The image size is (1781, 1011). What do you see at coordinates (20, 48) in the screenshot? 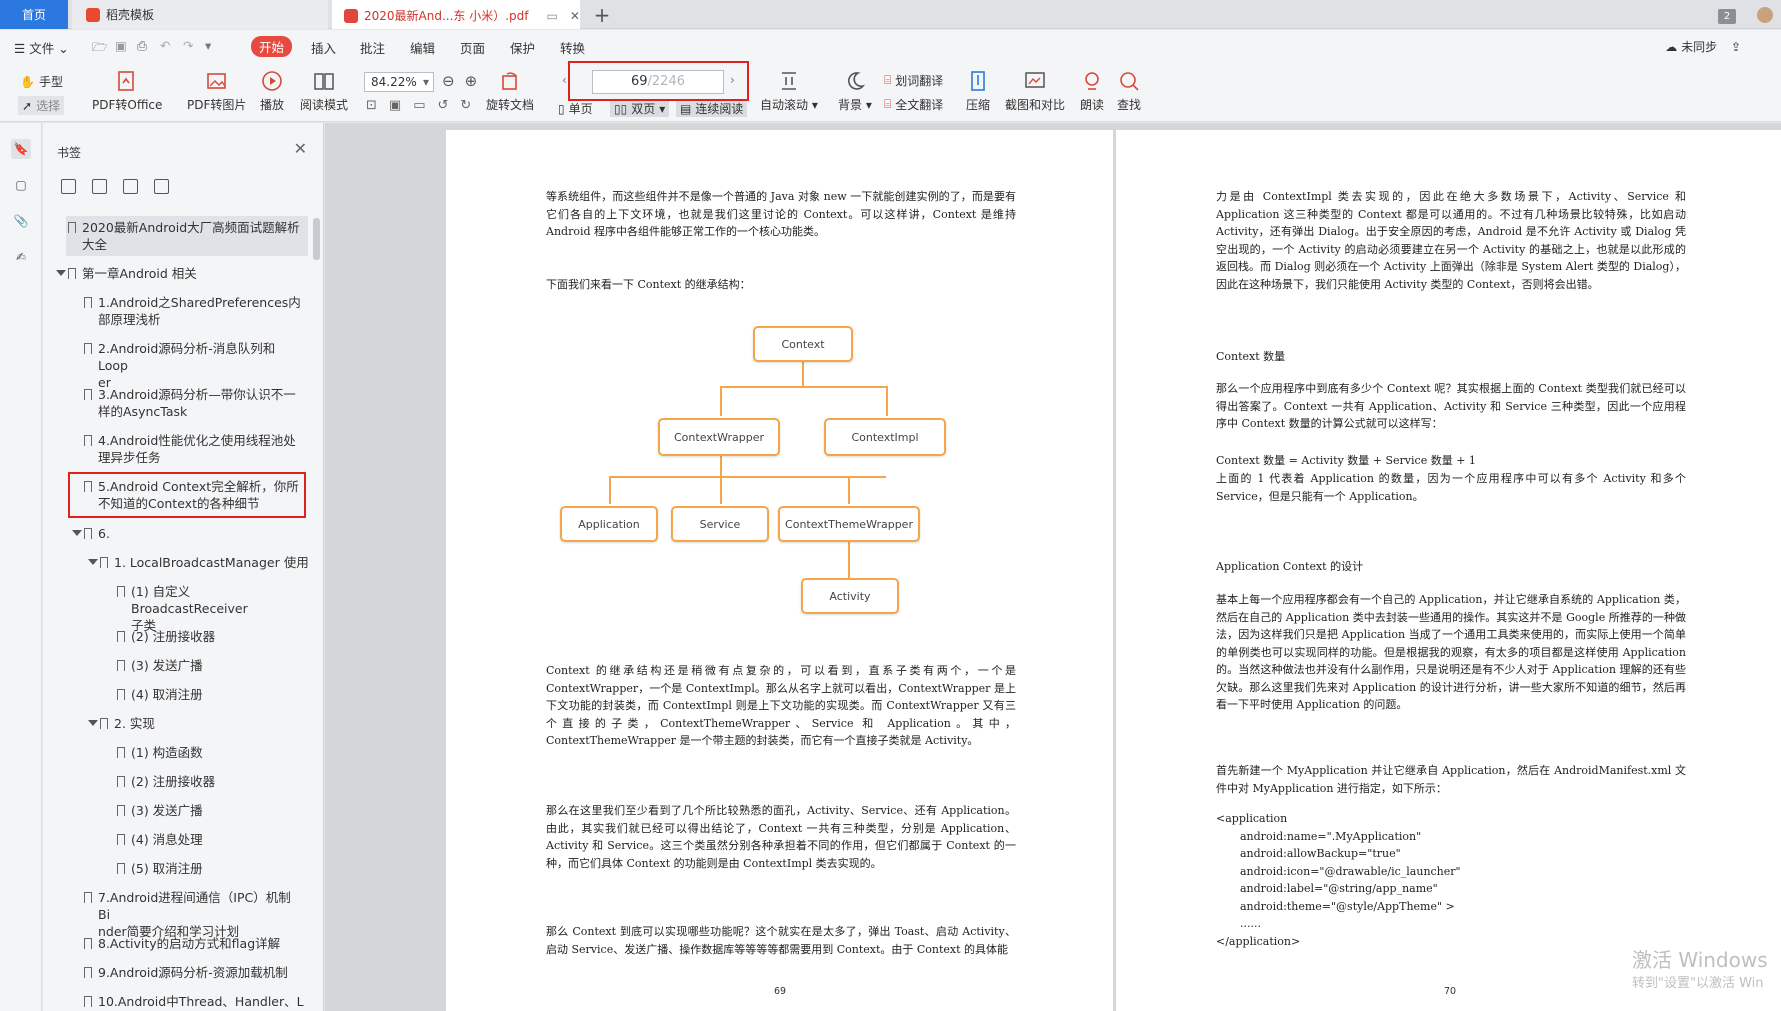
I see `hamburger-icon: ☰` at bounding box center [20, 48].